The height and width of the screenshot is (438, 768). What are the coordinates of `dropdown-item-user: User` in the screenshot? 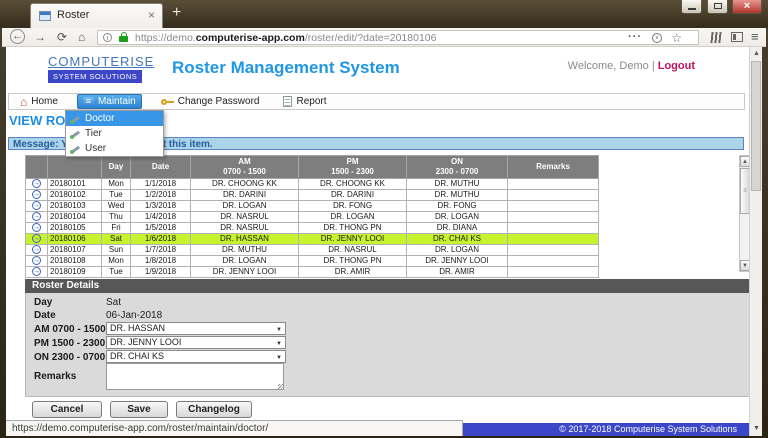 It's located at (114, 148).